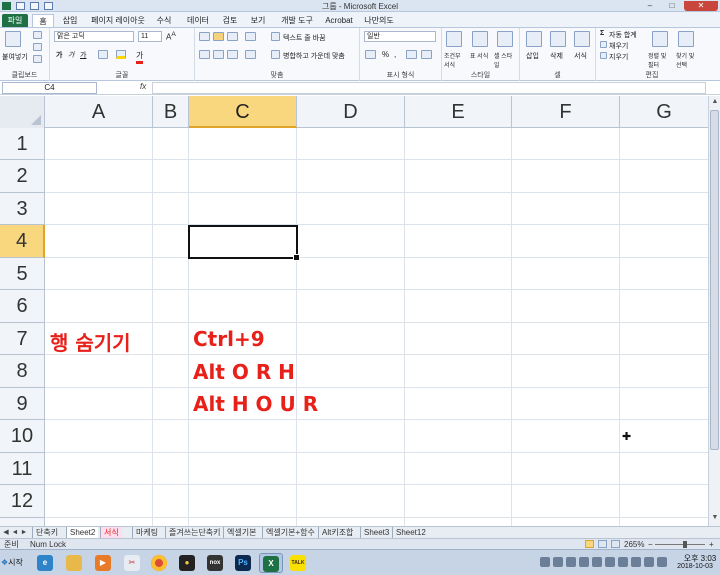 The image size is (720, 575). Describe the element at coordinates (376, 532) in the screenshot. I see `sheet-tab: Sheet3` at that location.